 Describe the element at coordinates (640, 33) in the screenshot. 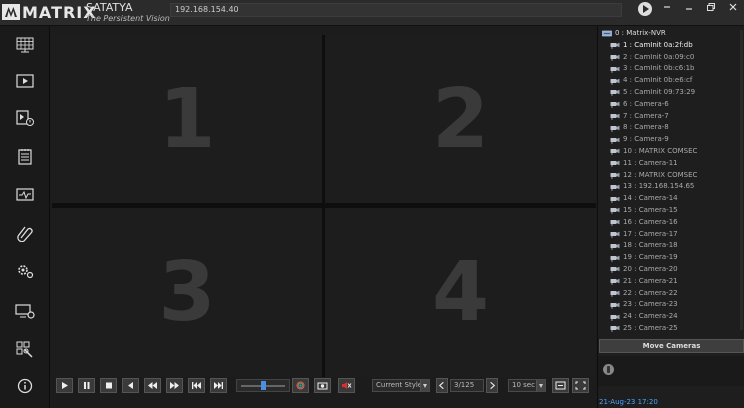

I see `tree-root-label: 0 : Matrix-NVR` at that location.